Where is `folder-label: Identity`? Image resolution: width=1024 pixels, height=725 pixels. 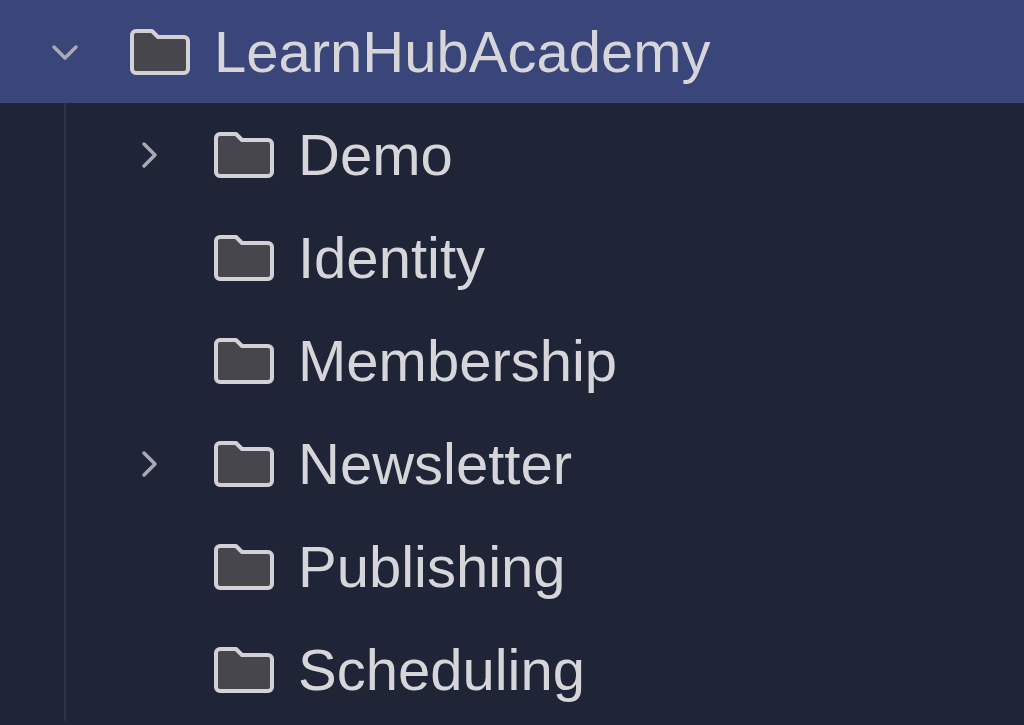 folder-label: Identity is located at coordinates (391, 257).